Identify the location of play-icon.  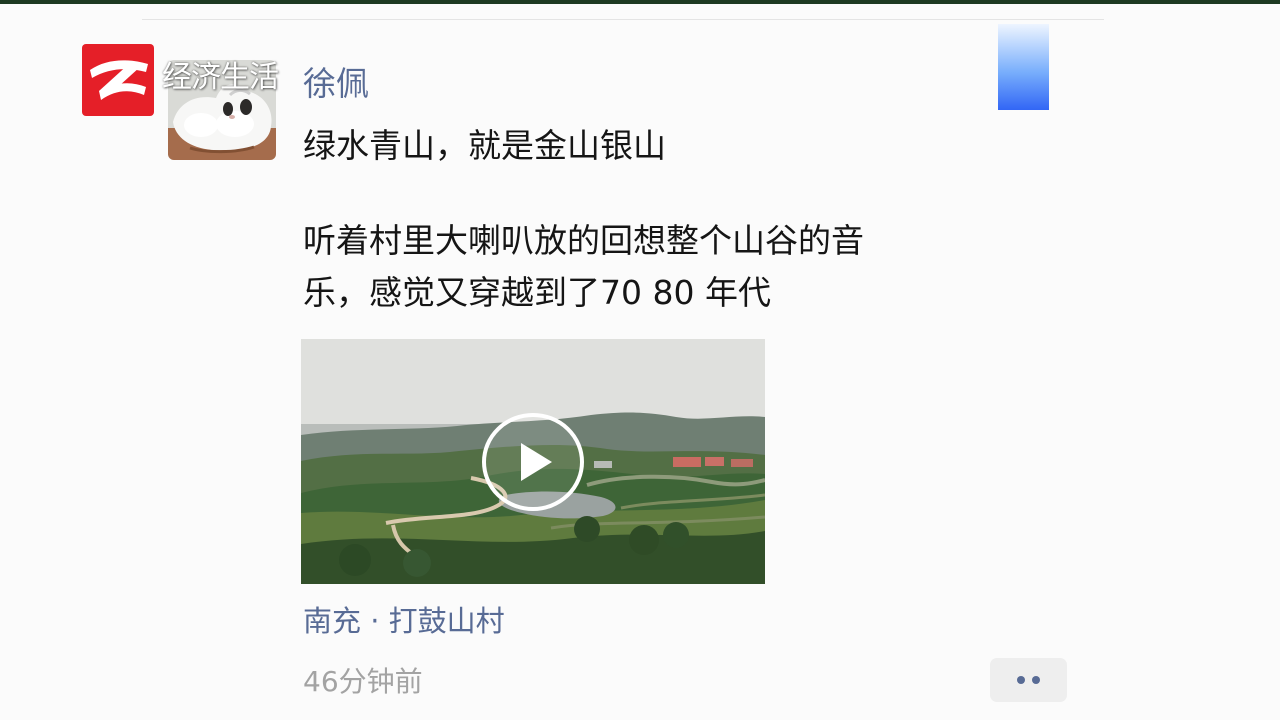
(533, 462).